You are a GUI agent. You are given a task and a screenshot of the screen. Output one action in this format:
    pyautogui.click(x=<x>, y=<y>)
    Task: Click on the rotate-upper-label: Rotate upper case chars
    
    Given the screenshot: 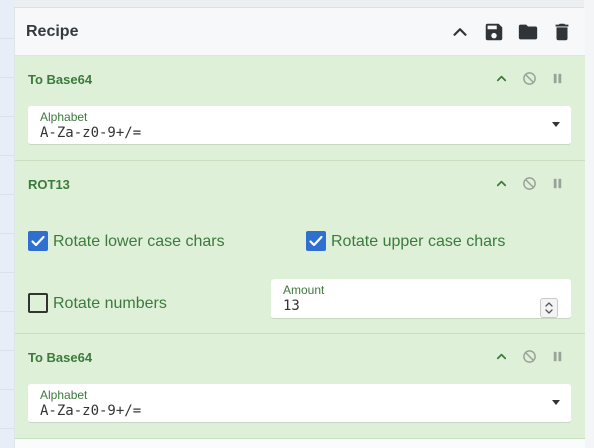 What is the action you would take?
    pyautogui.click(x=418, y=242)
    